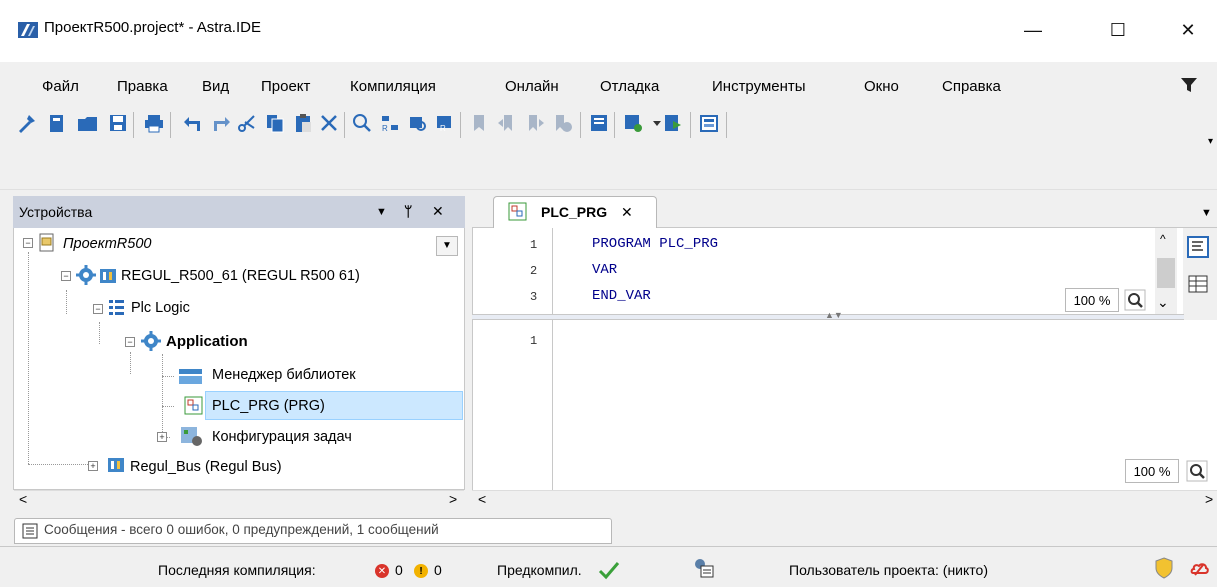  What do you see at coordinates (329, 123) in the screenshot?
I see `delete-icon` at bounding box center [329, 123].